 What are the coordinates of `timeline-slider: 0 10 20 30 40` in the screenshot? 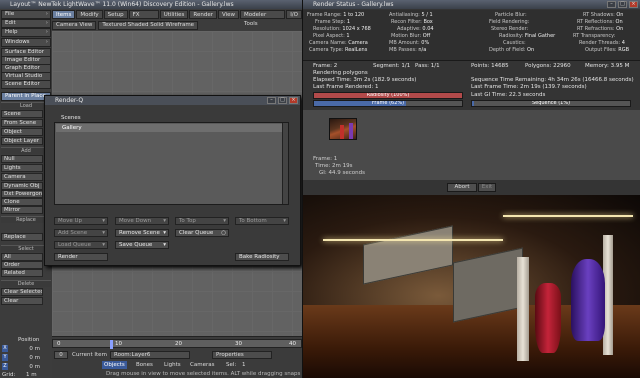 It's located at (177, 344).